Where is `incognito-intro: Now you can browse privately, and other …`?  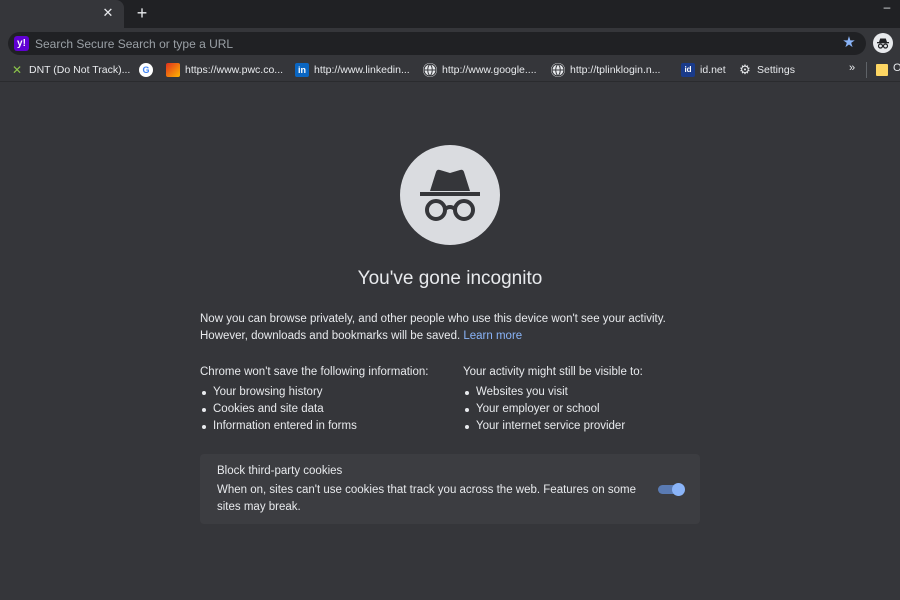
incognito-intro: Now you can browse privately, and other … is located at coordinates (450, 328).